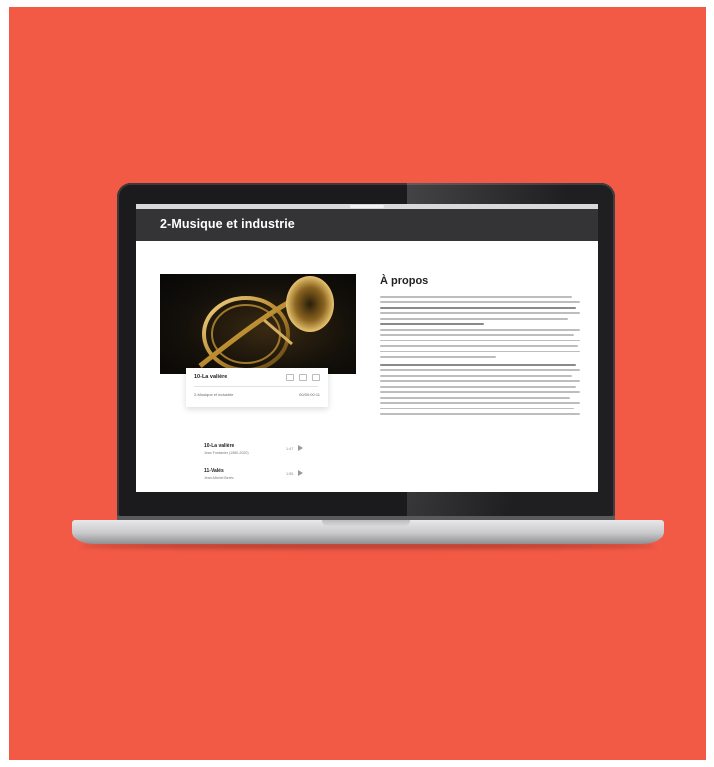  I want to click on horn-image, so click(258, 324).